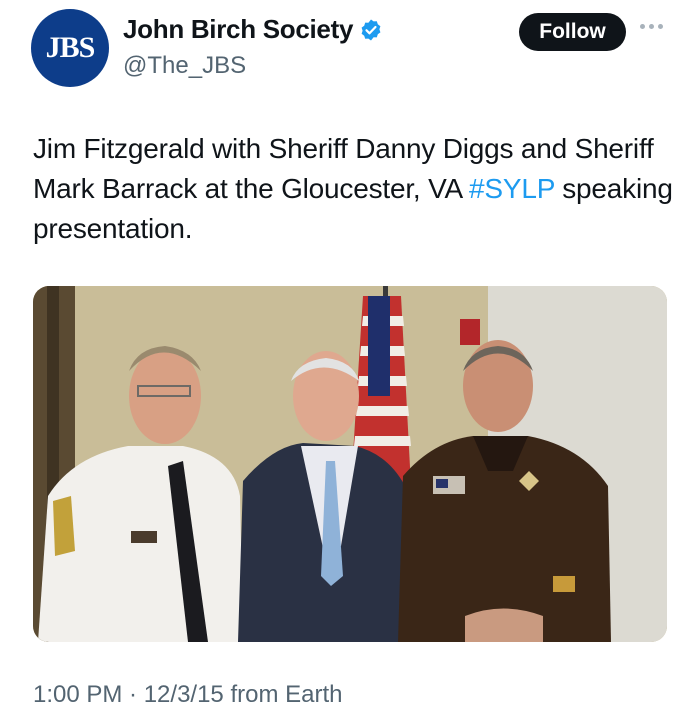 The image size is (700, 721). Describe the element at coordinates (470, 332) in the screenshot. I see `fire-alarm` at that location.